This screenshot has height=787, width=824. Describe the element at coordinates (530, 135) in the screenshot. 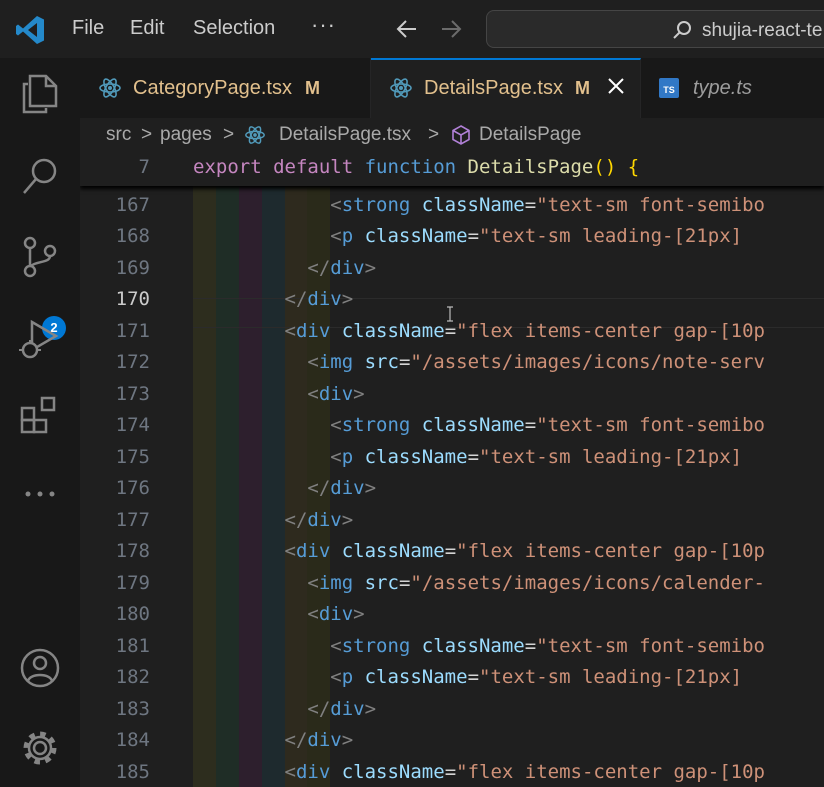

I see `breadcrumb-item-symbol: DetailsPage` at that location.